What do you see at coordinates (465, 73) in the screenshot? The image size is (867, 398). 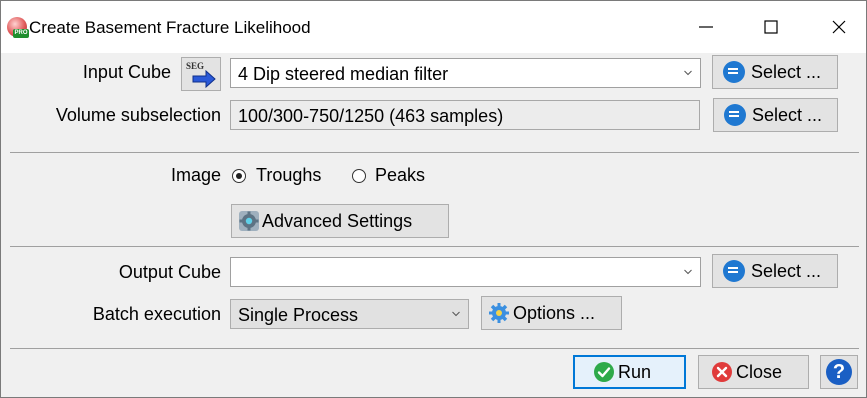 I see `input-cube-combo: 4 Dip steered median filter` at bounding box center [465, 73].